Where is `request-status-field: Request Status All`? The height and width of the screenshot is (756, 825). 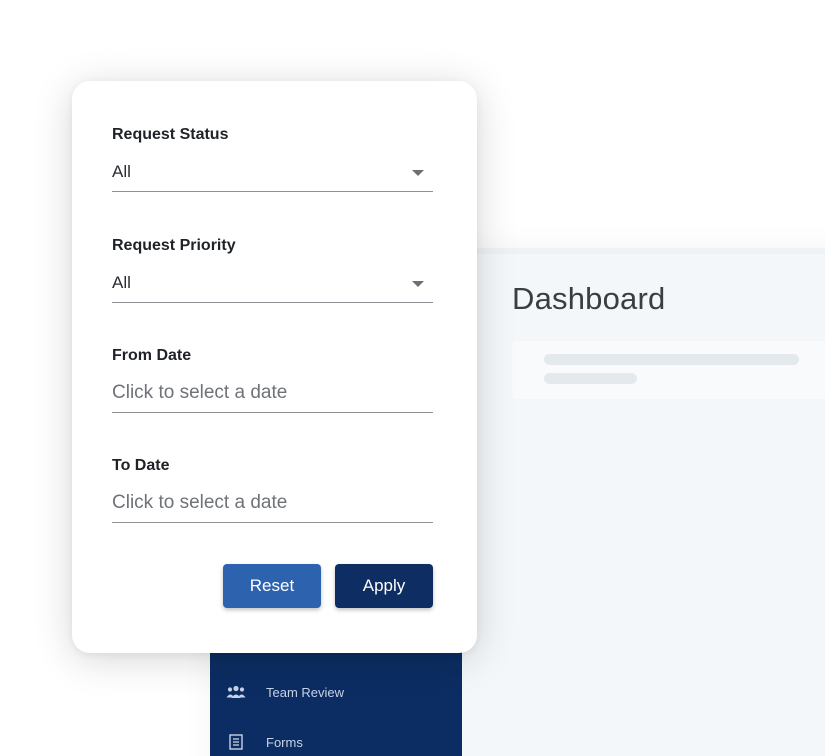
request-status-field: Request Status All is located at coordinates (272, 159).